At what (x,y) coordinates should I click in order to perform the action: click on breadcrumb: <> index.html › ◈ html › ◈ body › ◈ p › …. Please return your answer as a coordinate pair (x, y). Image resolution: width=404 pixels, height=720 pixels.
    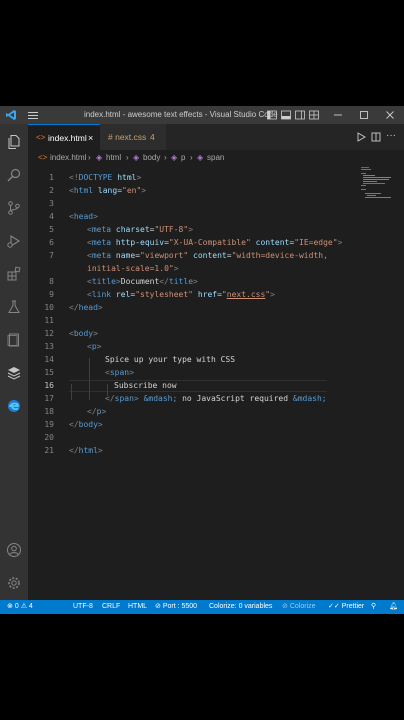
    Looking at the image, I should click on (216, 158).